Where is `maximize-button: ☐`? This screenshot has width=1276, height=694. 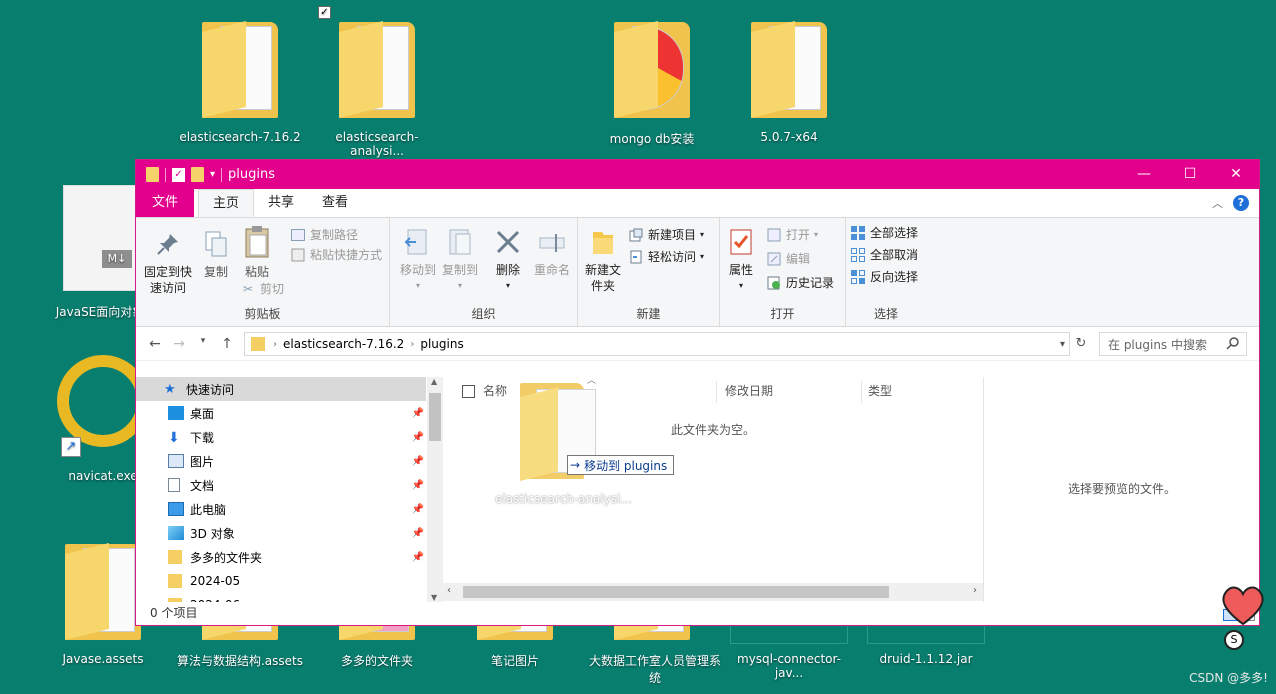 maximize-button: ☐ is located at coordinates (1190, 174).